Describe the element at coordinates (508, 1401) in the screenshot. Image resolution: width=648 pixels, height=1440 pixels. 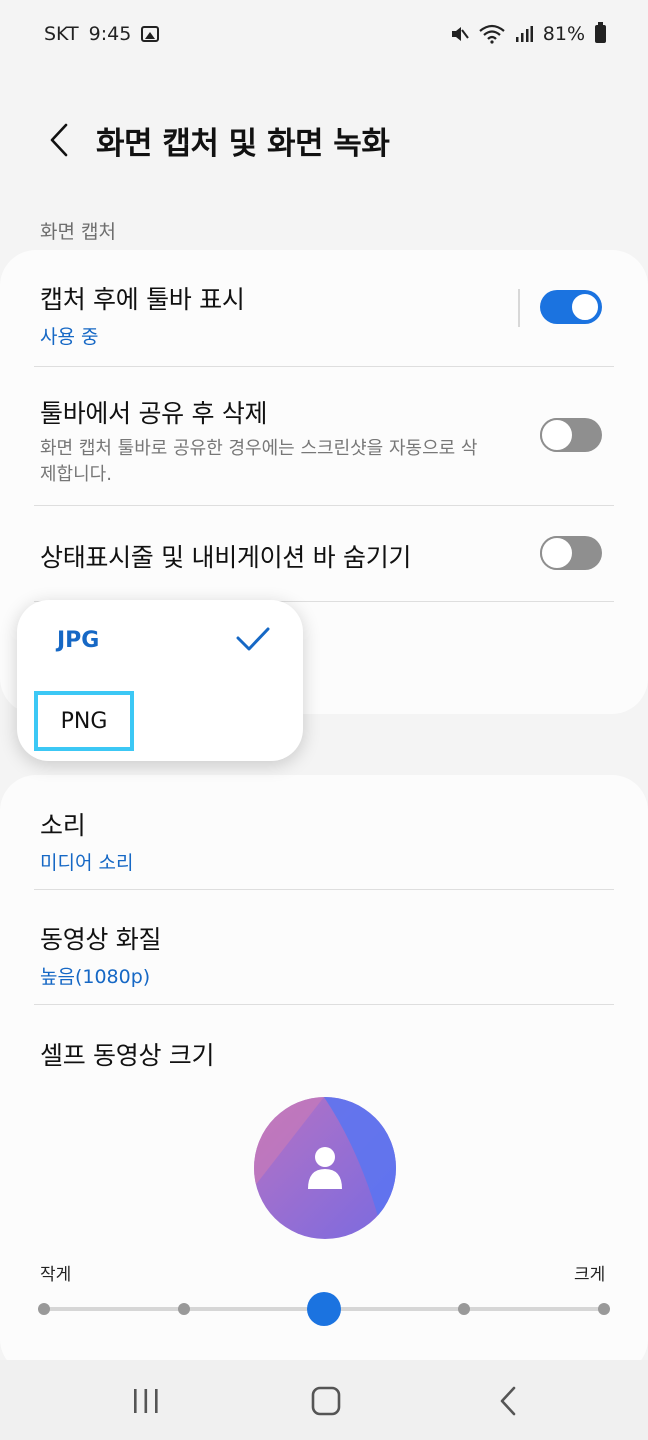
I see `back-nav-button` at that location.